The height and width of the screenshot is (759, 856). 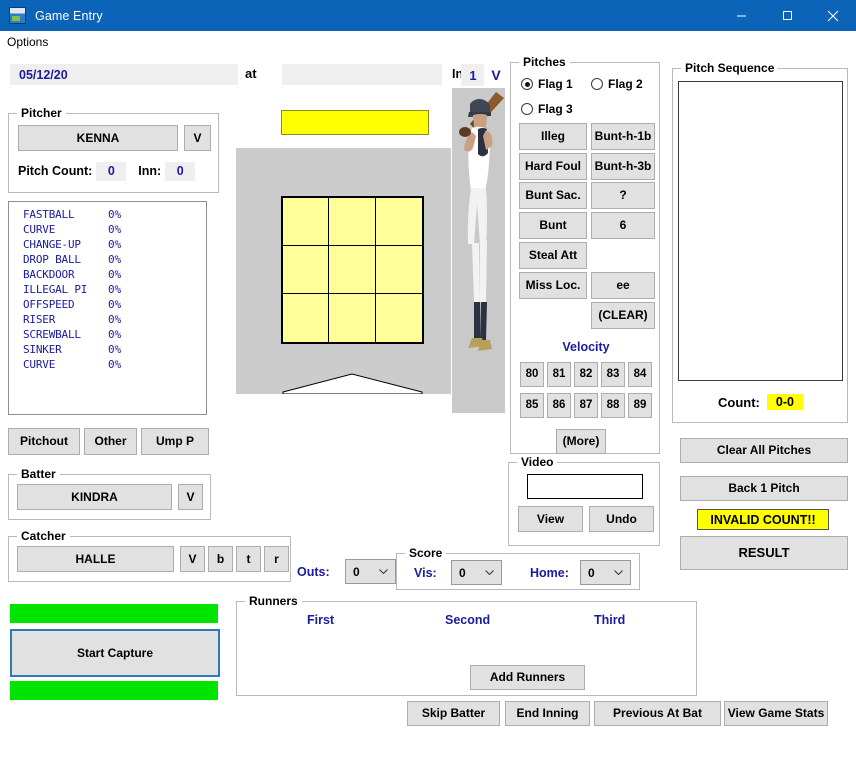 I want to click on illeg-button: Illeg, so click(x=553, y=136).